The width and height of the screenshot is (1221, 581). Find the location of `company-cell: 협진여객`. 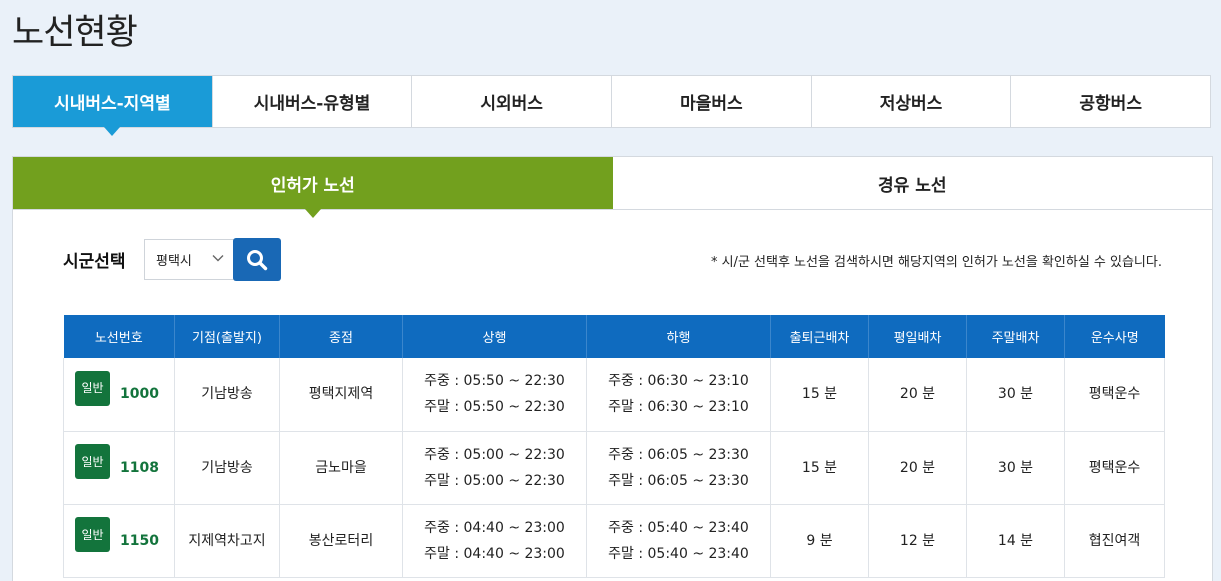

company-cell: 협진여객 is located at coordinates (1114, 541).